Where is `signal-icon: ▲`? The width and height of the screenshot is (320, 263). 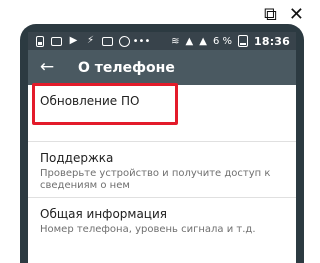 signal-icon: ▲ is located at coordinates (189, 41).